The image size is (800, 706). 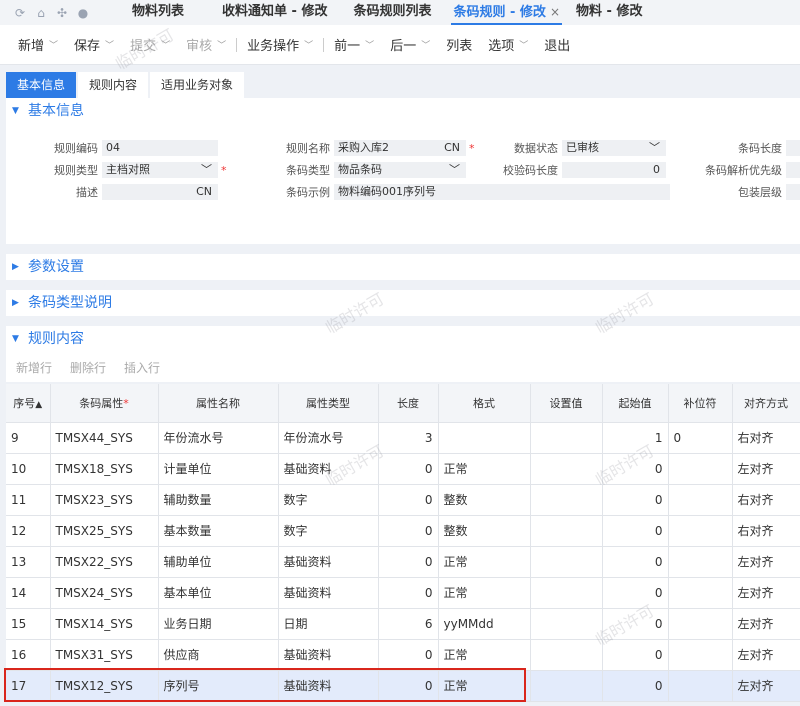 What do you see at coordinates (28, 438) in the screenshot?
I see `table-cell: 9` at bounding box center [28, 438].